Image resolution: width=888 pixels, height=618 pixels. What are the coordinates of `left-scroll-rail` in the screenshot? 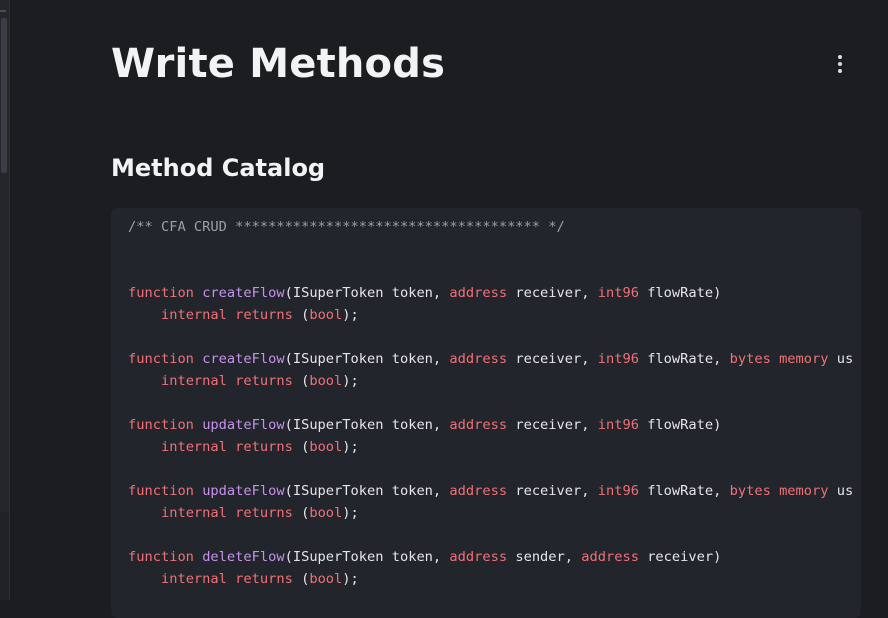 It's located at (5, 300).